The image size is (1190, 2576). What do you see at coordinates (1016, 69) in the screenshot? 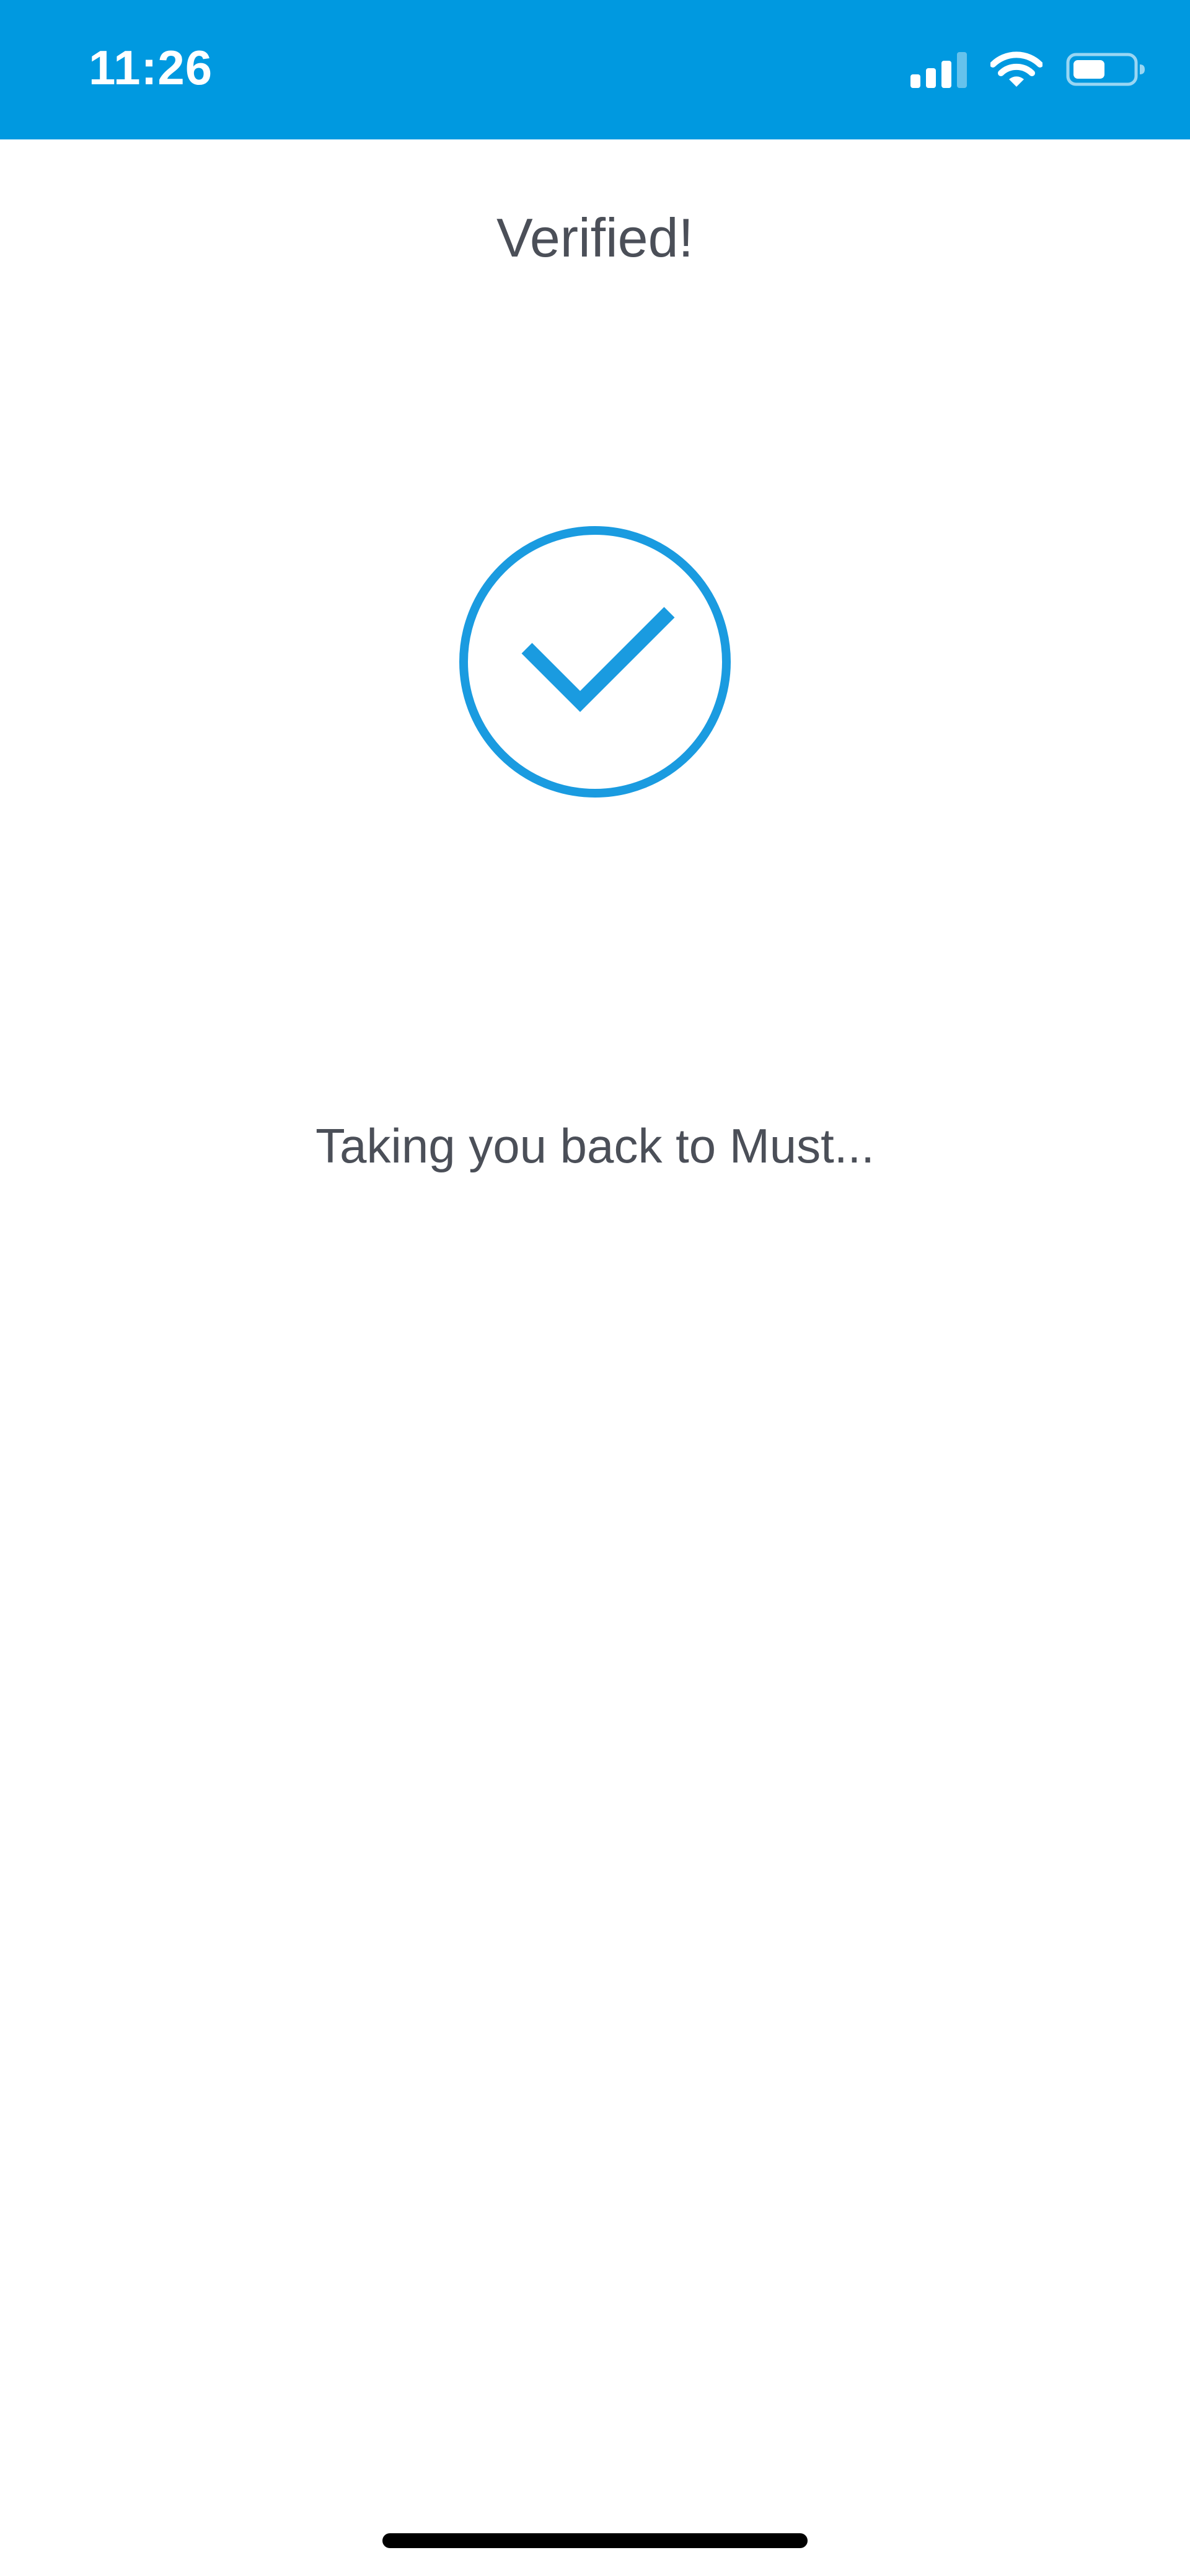
I see `wifi-icon` at bounding box center [1016, 69].